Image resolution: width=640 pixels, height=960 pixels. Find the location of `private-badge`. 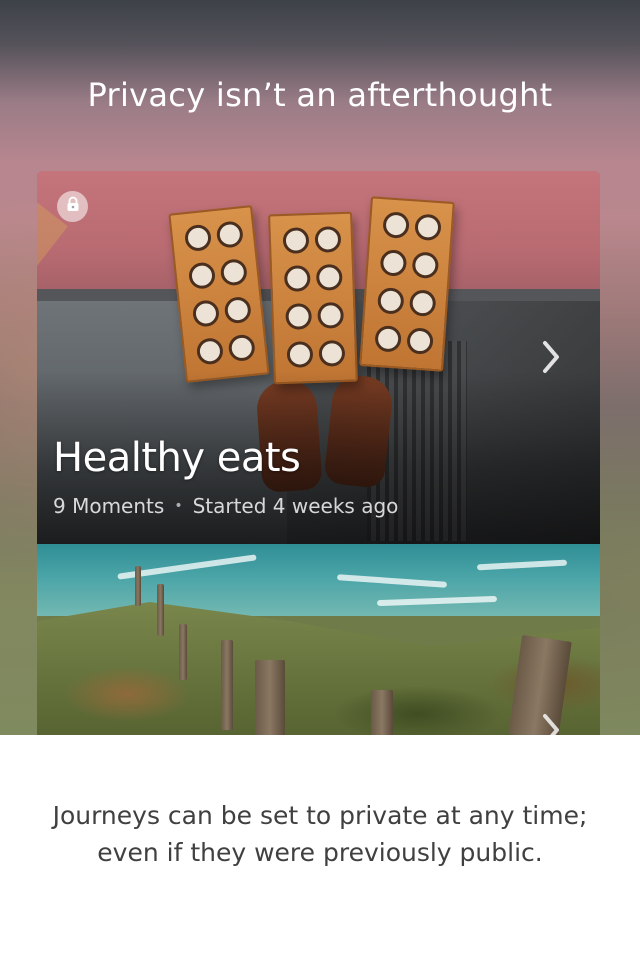

private-badge is located at coordinates (72, 206).